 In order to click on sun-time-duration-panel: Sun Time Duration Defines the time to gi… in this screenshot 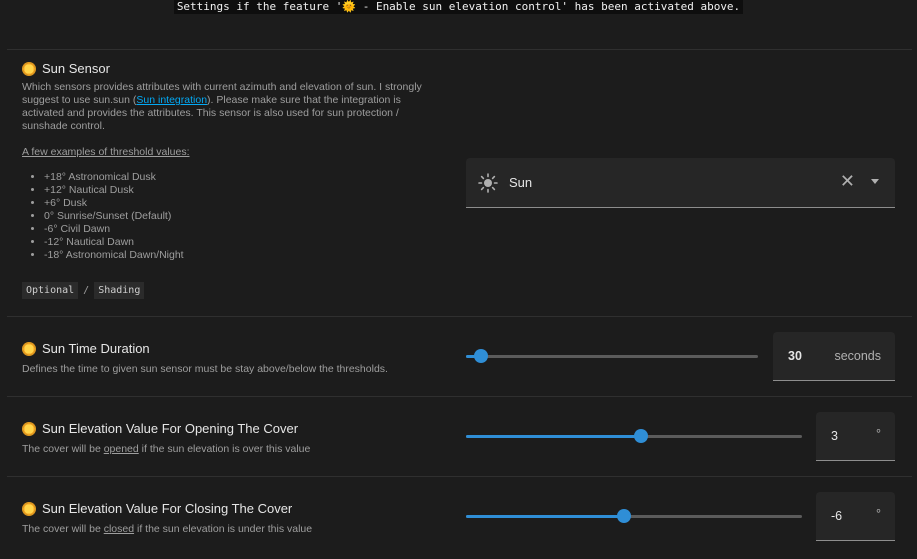, I will do `click(459, 356)`.